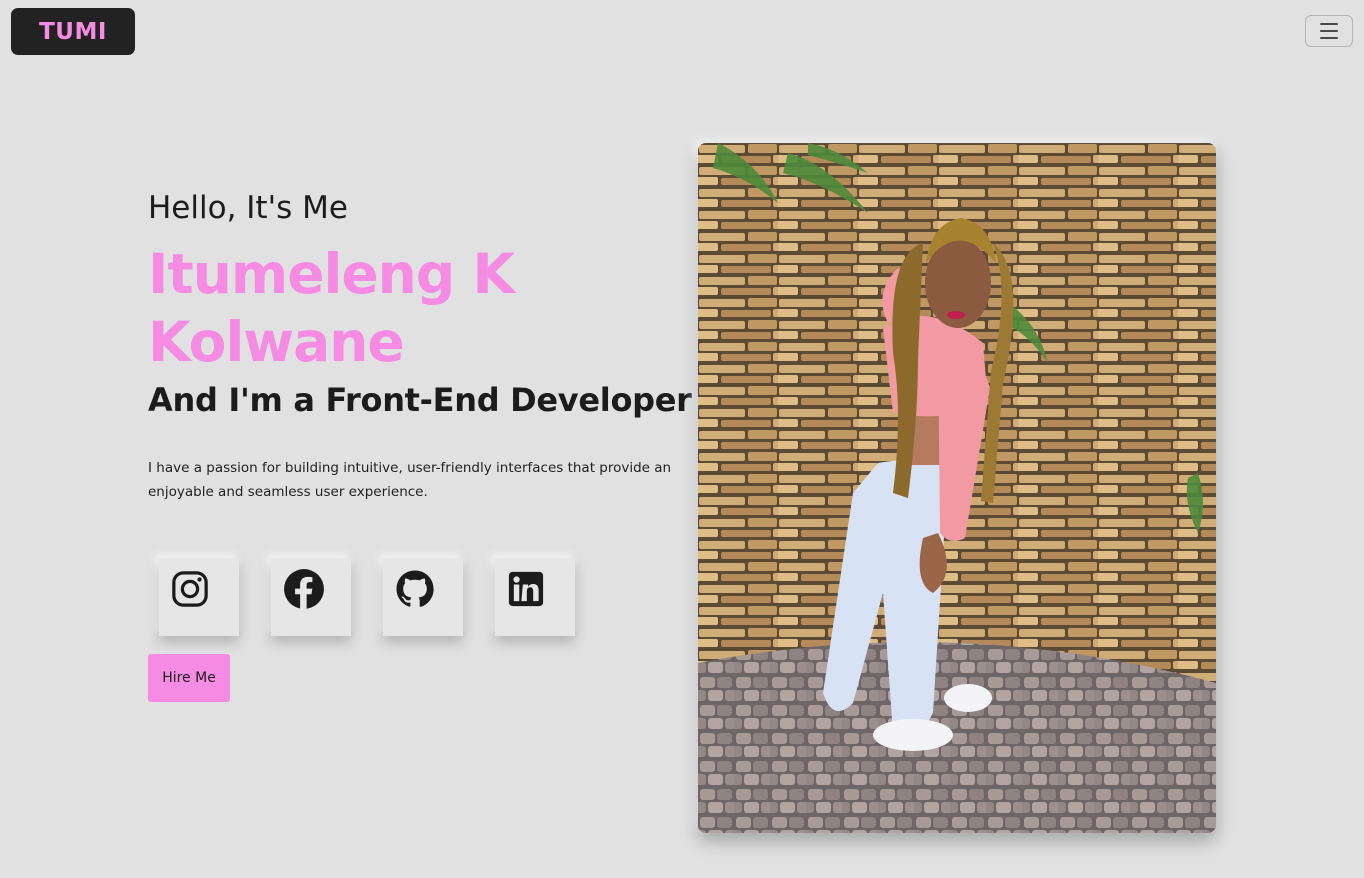 This screenshot has height=878, width=1364. What do you see at coordinates (420, 400) in the screenshot?
I see `hero-role: And I'm a Front-End Developer` at bounding box center [420, 400].